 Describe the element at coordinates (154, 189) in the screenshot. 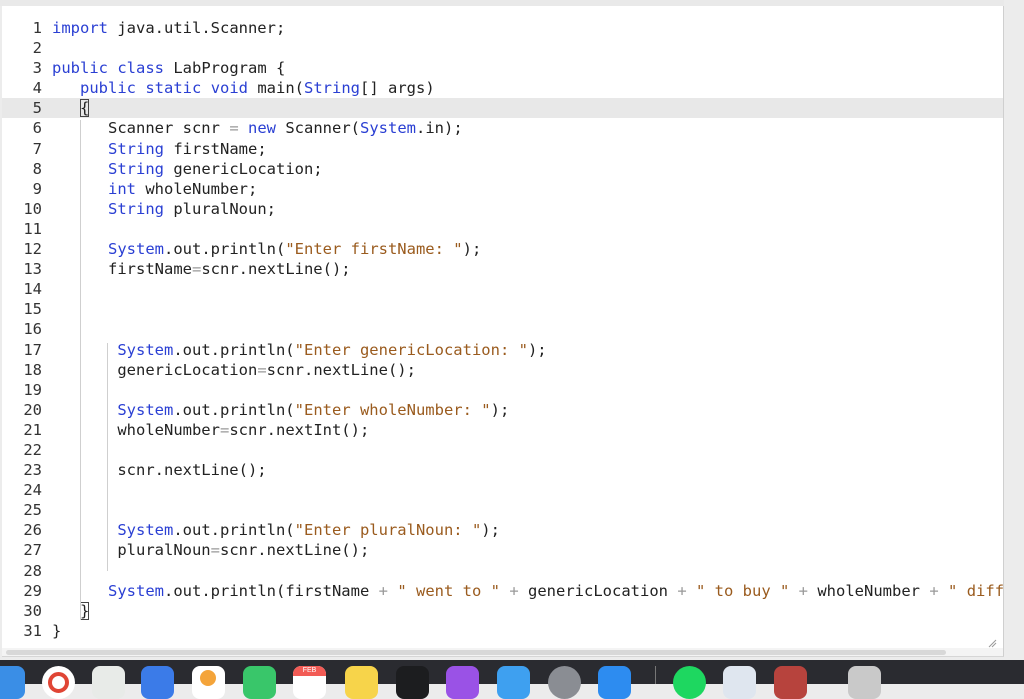

I see `code-text: int wholeNumber;` at that location.